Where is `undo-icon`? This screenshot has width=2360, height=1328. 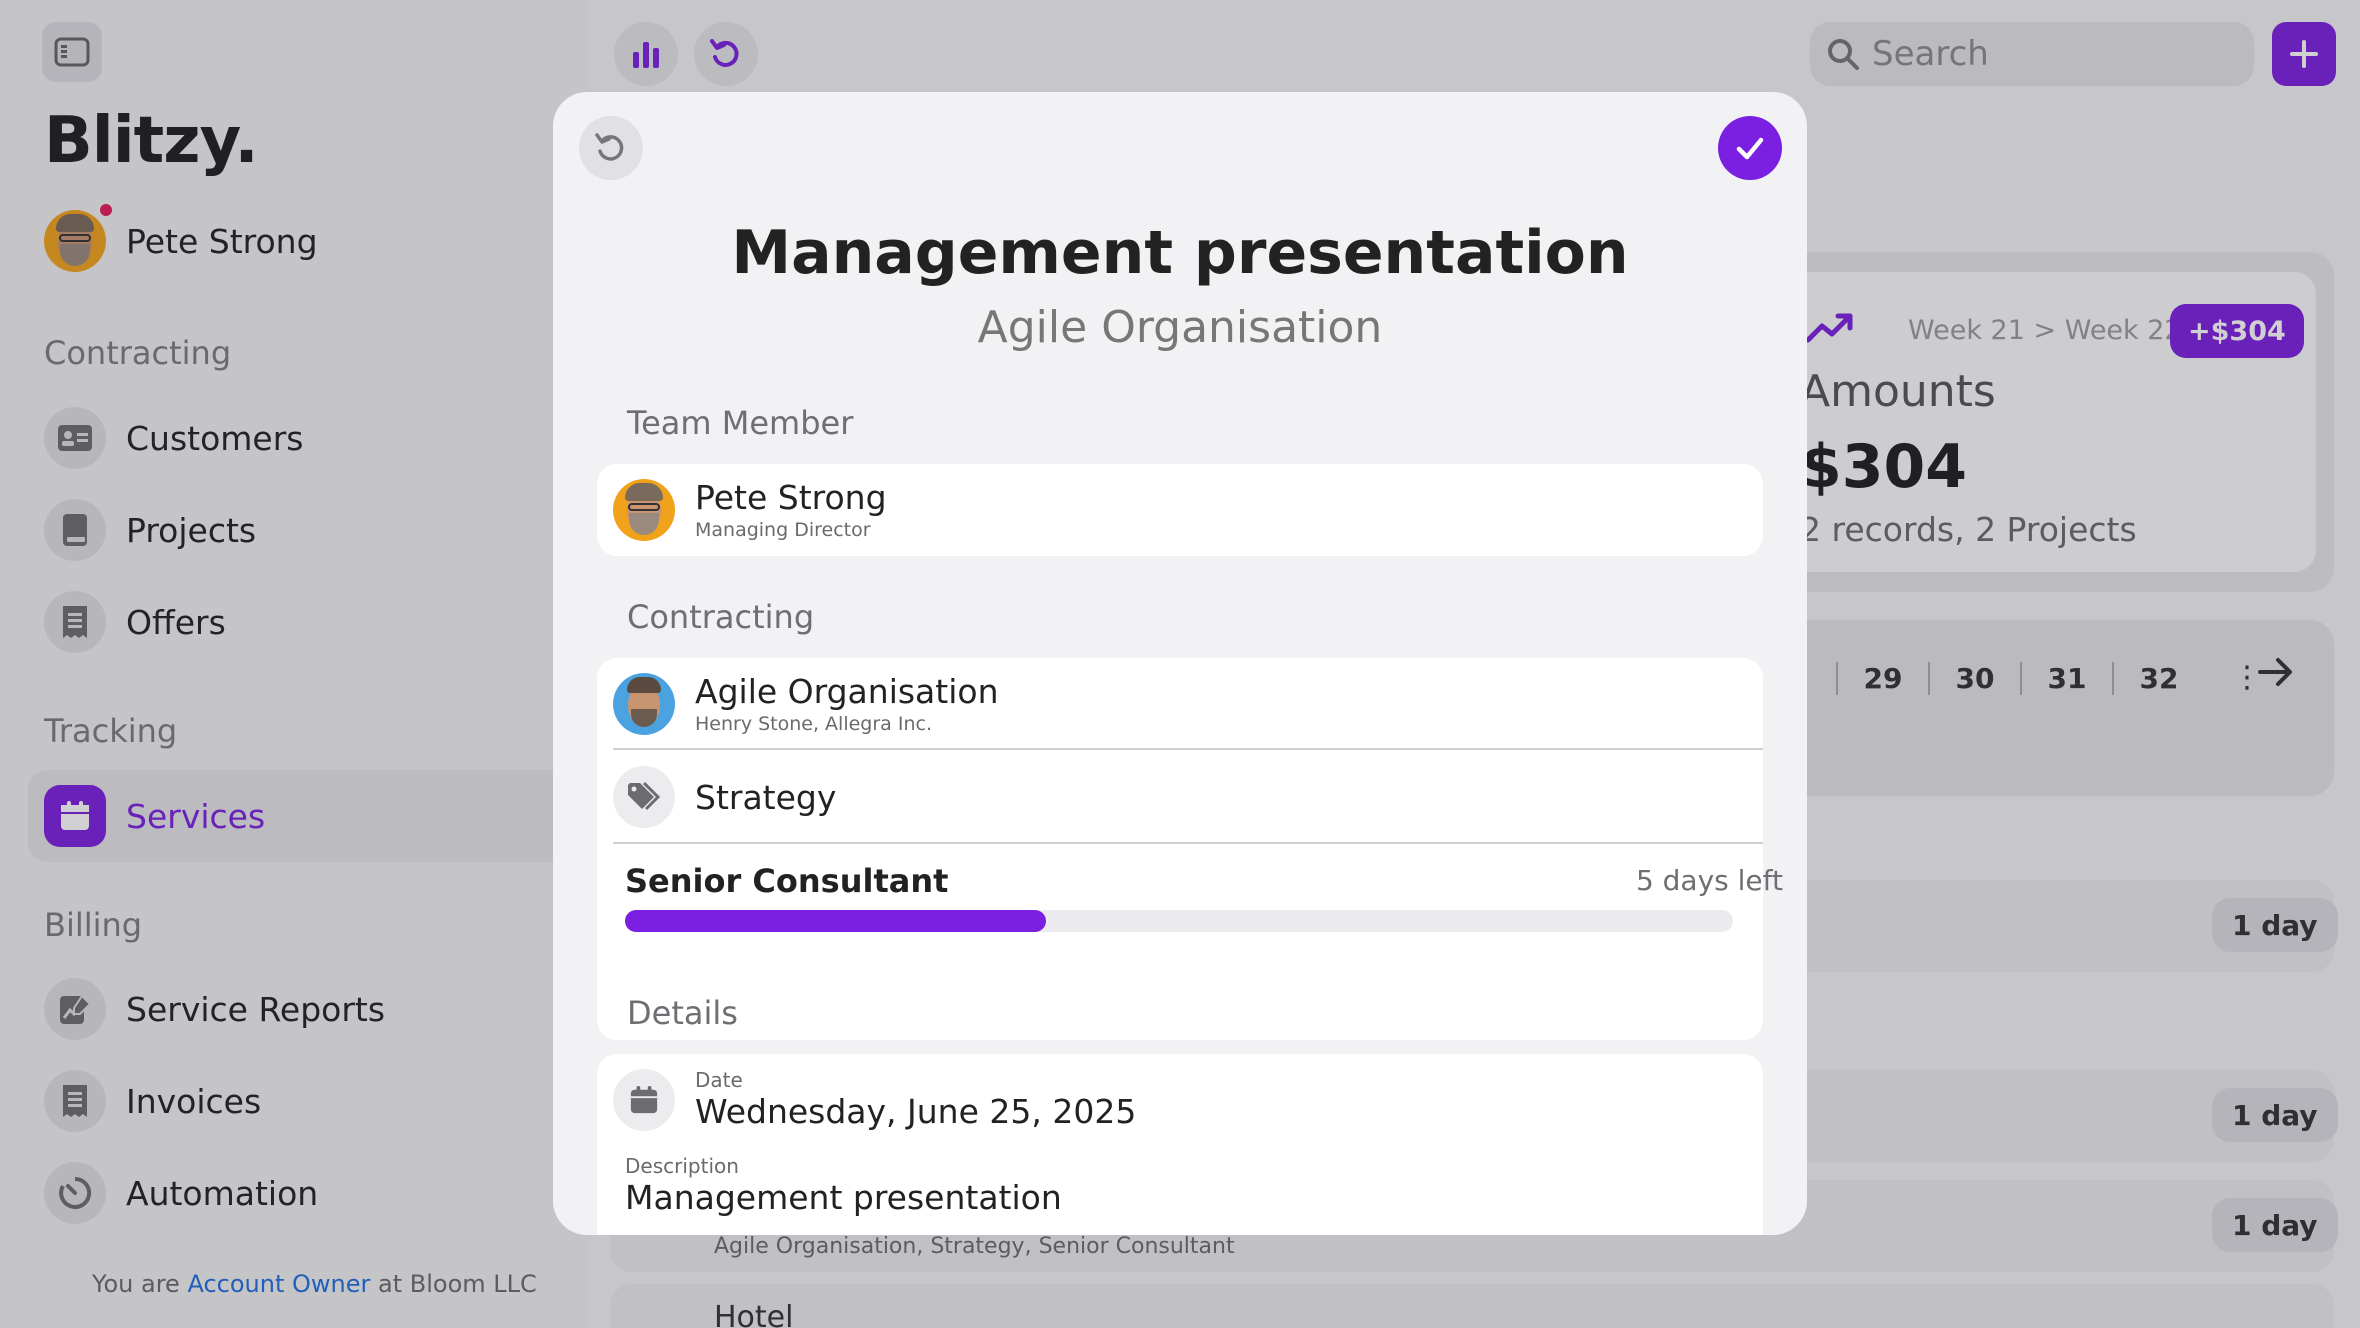 undo-icon is located at coordinates (609, 147).